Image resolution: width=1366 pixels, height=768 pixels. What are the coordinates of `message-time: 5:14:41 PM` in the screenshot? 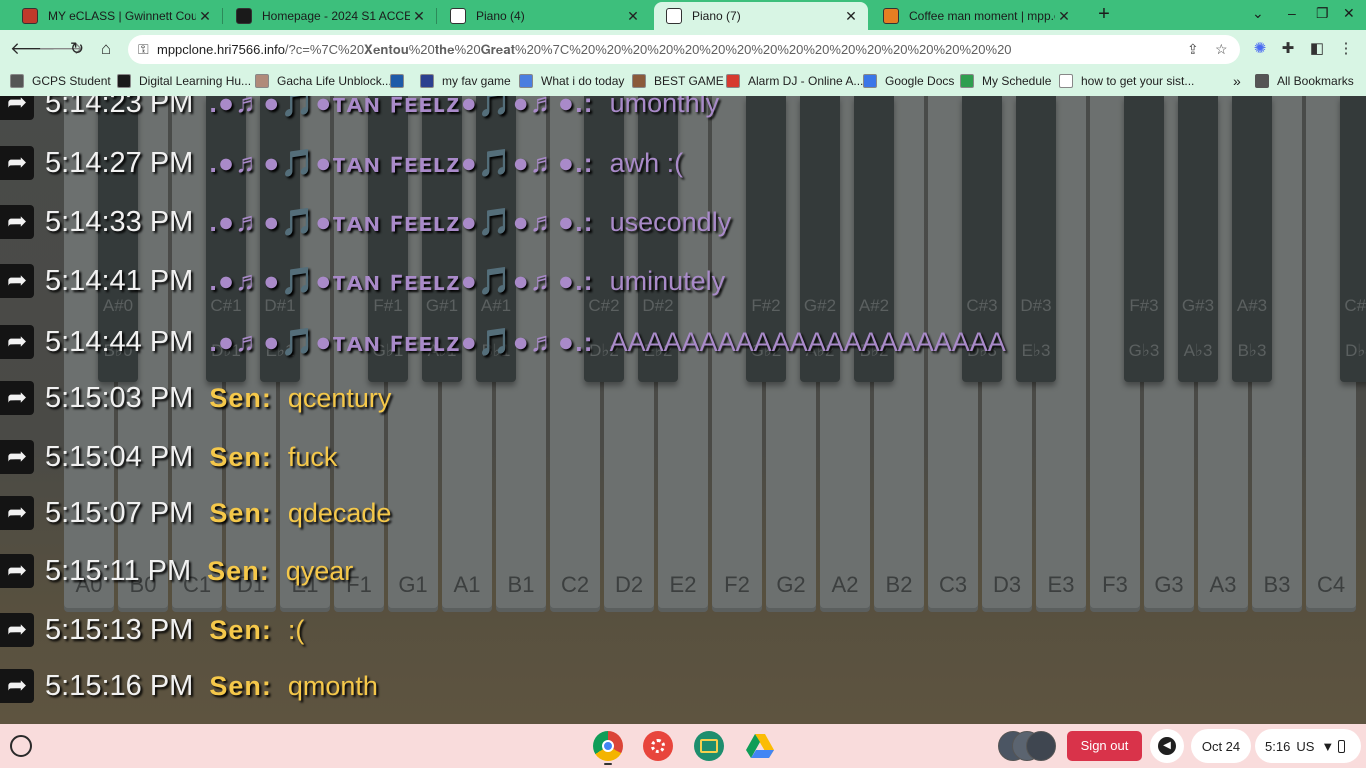 It's located at (119, 280).